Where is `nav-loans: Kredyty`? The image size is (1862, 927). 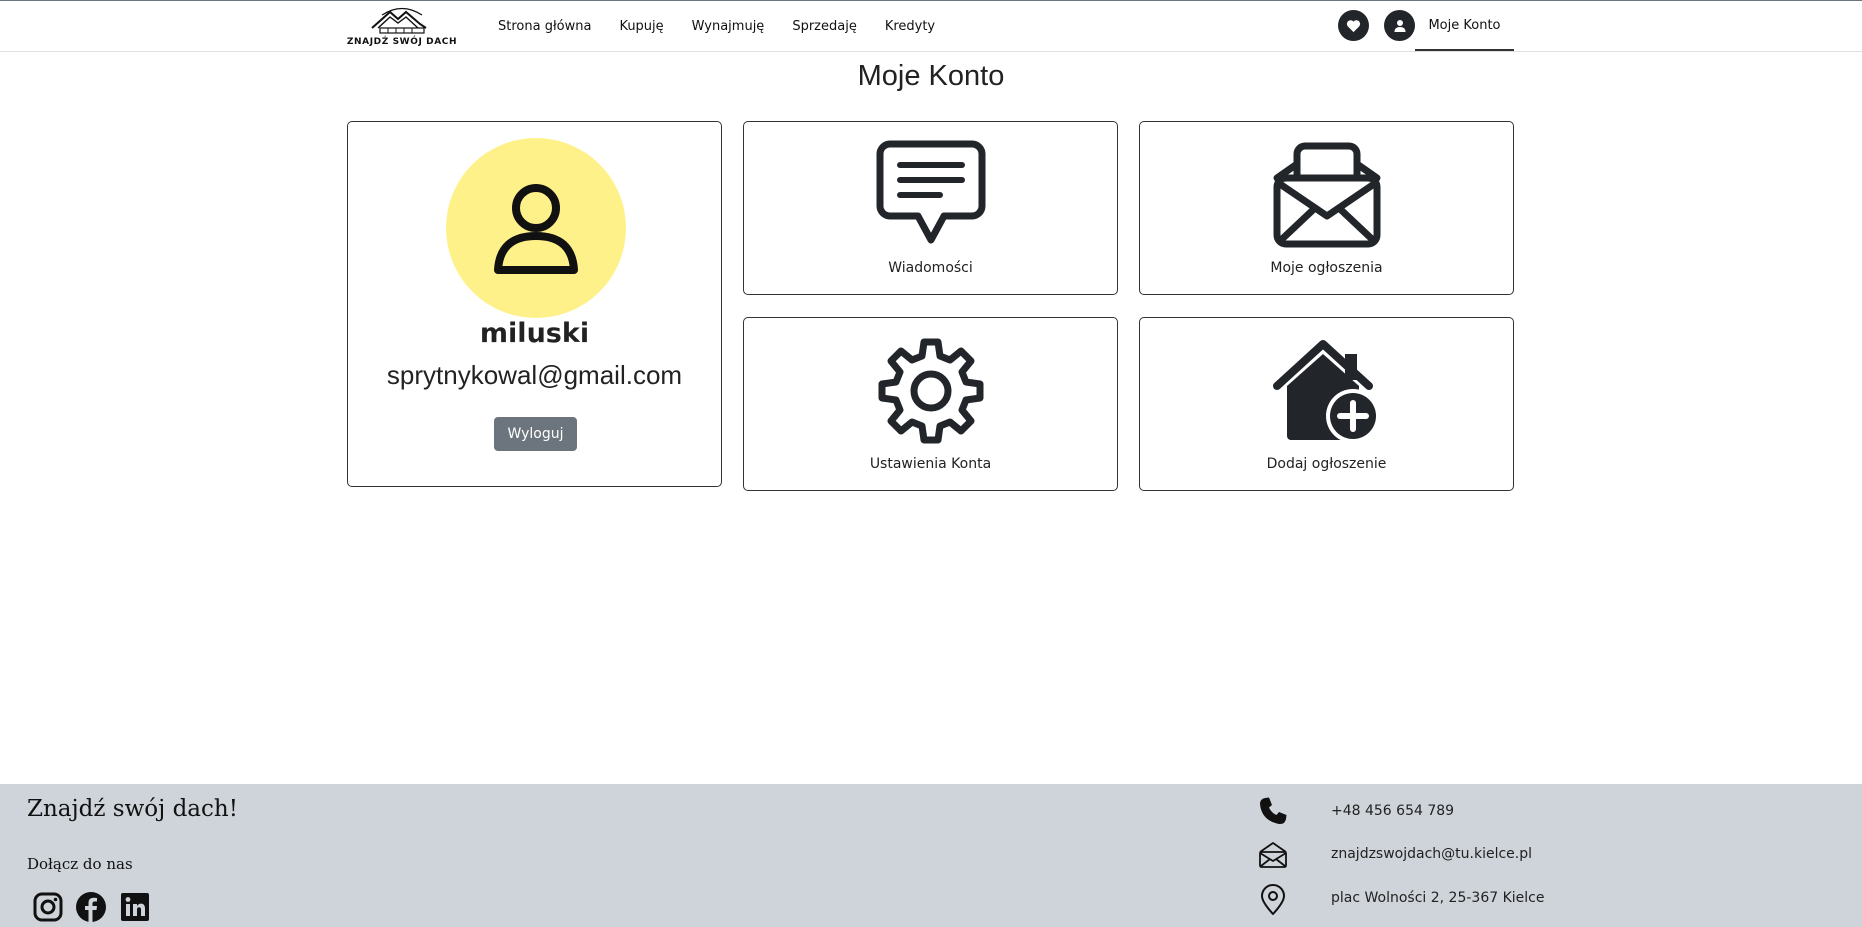 nav-loans: Kredyty is located at coordinates (910, 26).